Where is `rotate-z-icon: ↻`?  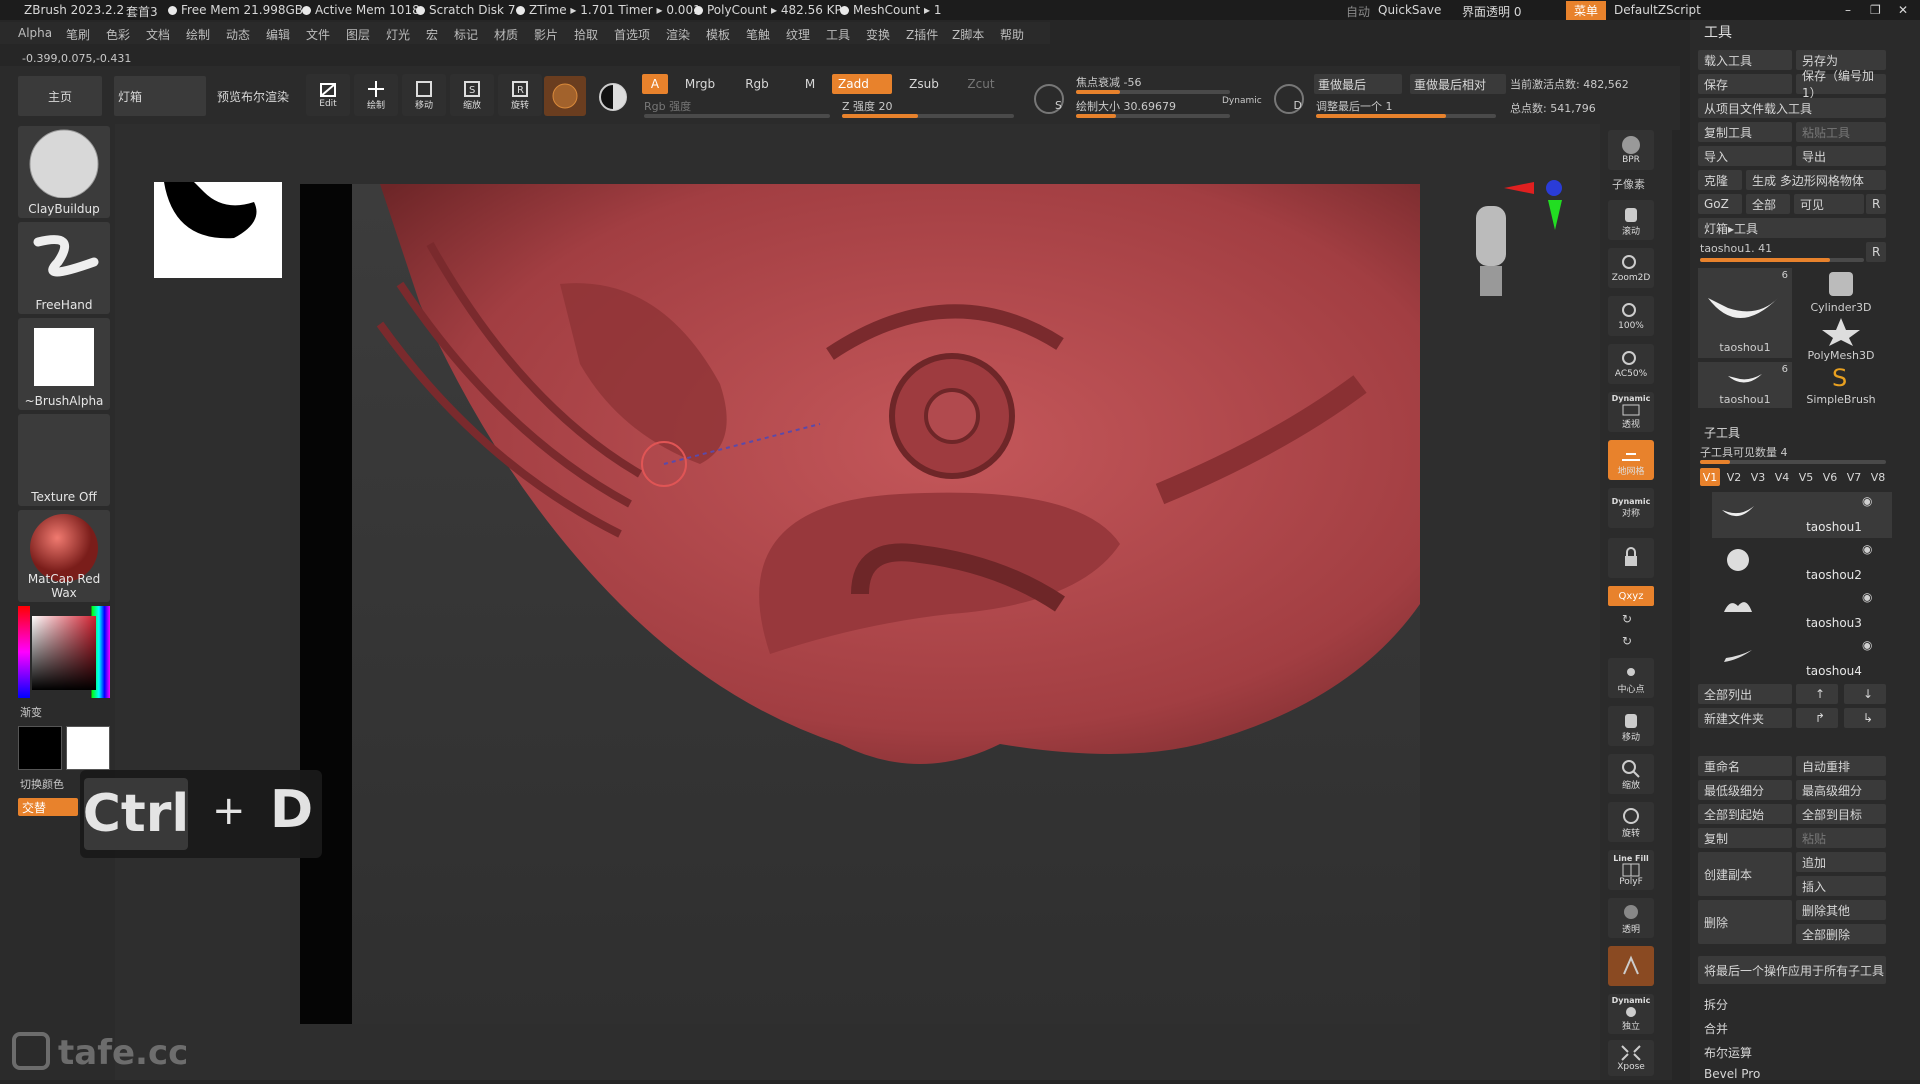 rotate-z-icon: ↻ is located at coordinates (1627, 641).